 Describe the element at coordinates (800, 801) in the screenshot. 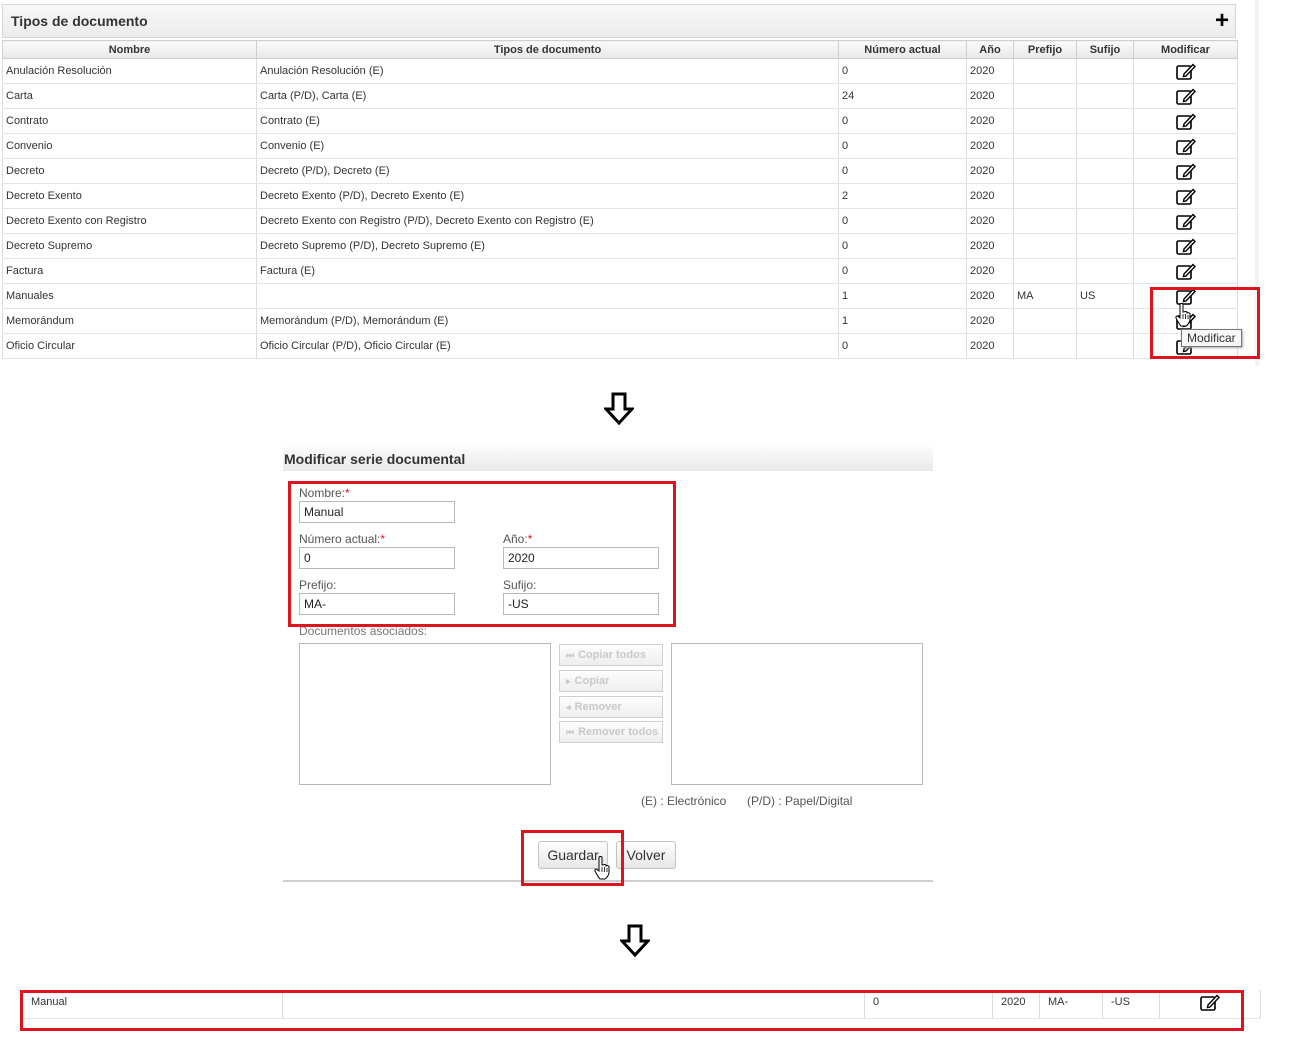

I see `legend-papel-digital: (P/D) : Papel/Digital` at that location.